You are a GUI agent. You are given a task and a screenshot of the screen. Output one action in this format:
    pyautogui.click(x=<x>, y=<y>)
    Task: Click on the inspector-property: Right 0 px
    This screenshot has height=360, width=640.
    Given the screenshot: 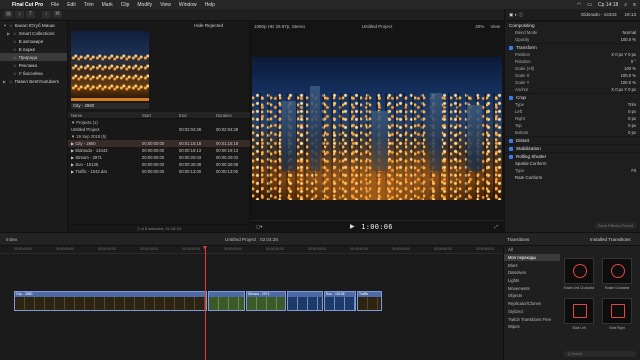 What is the action you would take?
    pyautogui.click(x=572, y=118)
    